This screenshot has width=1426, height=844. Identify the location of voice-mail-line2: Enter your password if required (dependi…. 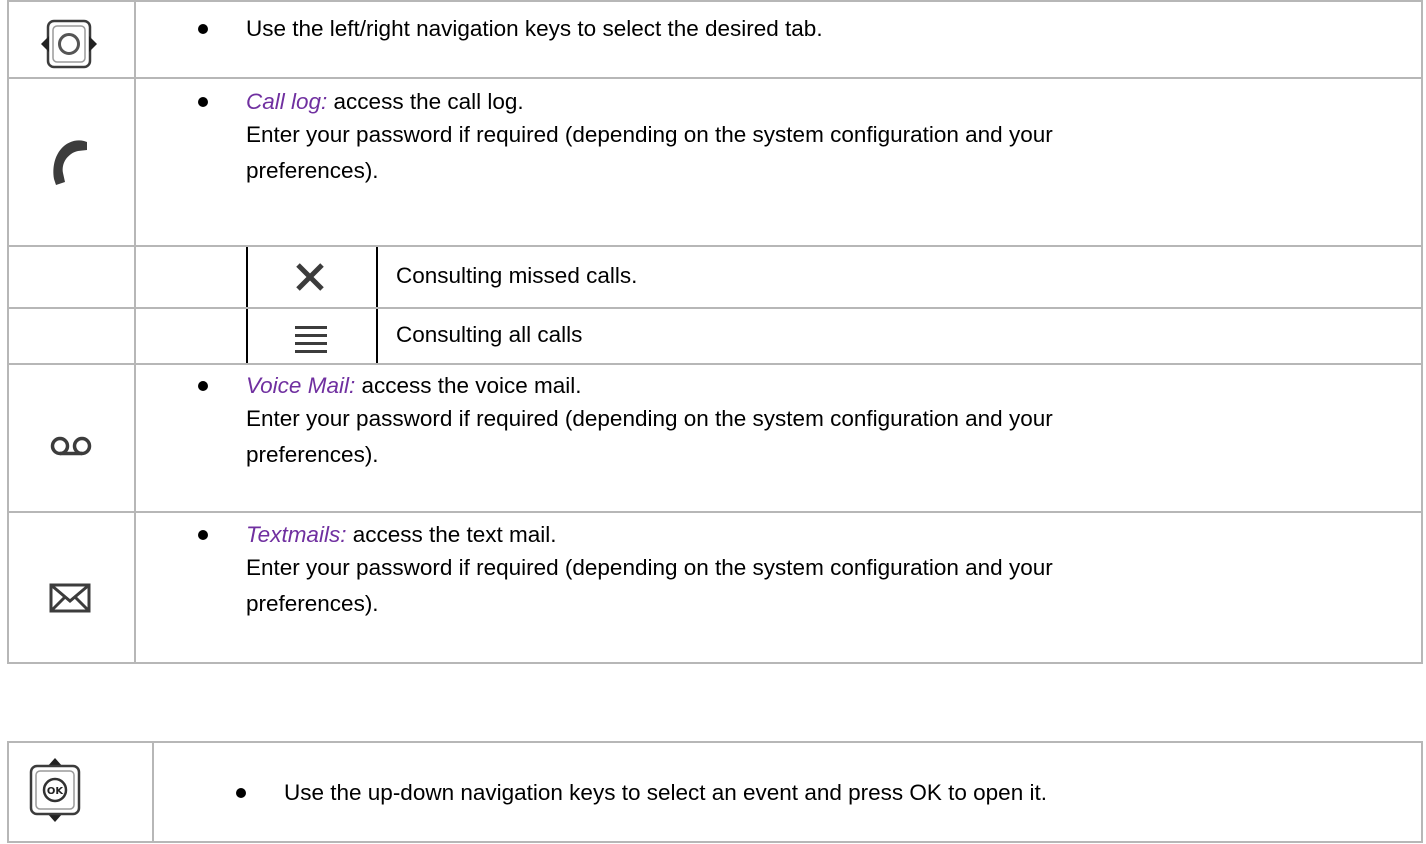
(649, 418).